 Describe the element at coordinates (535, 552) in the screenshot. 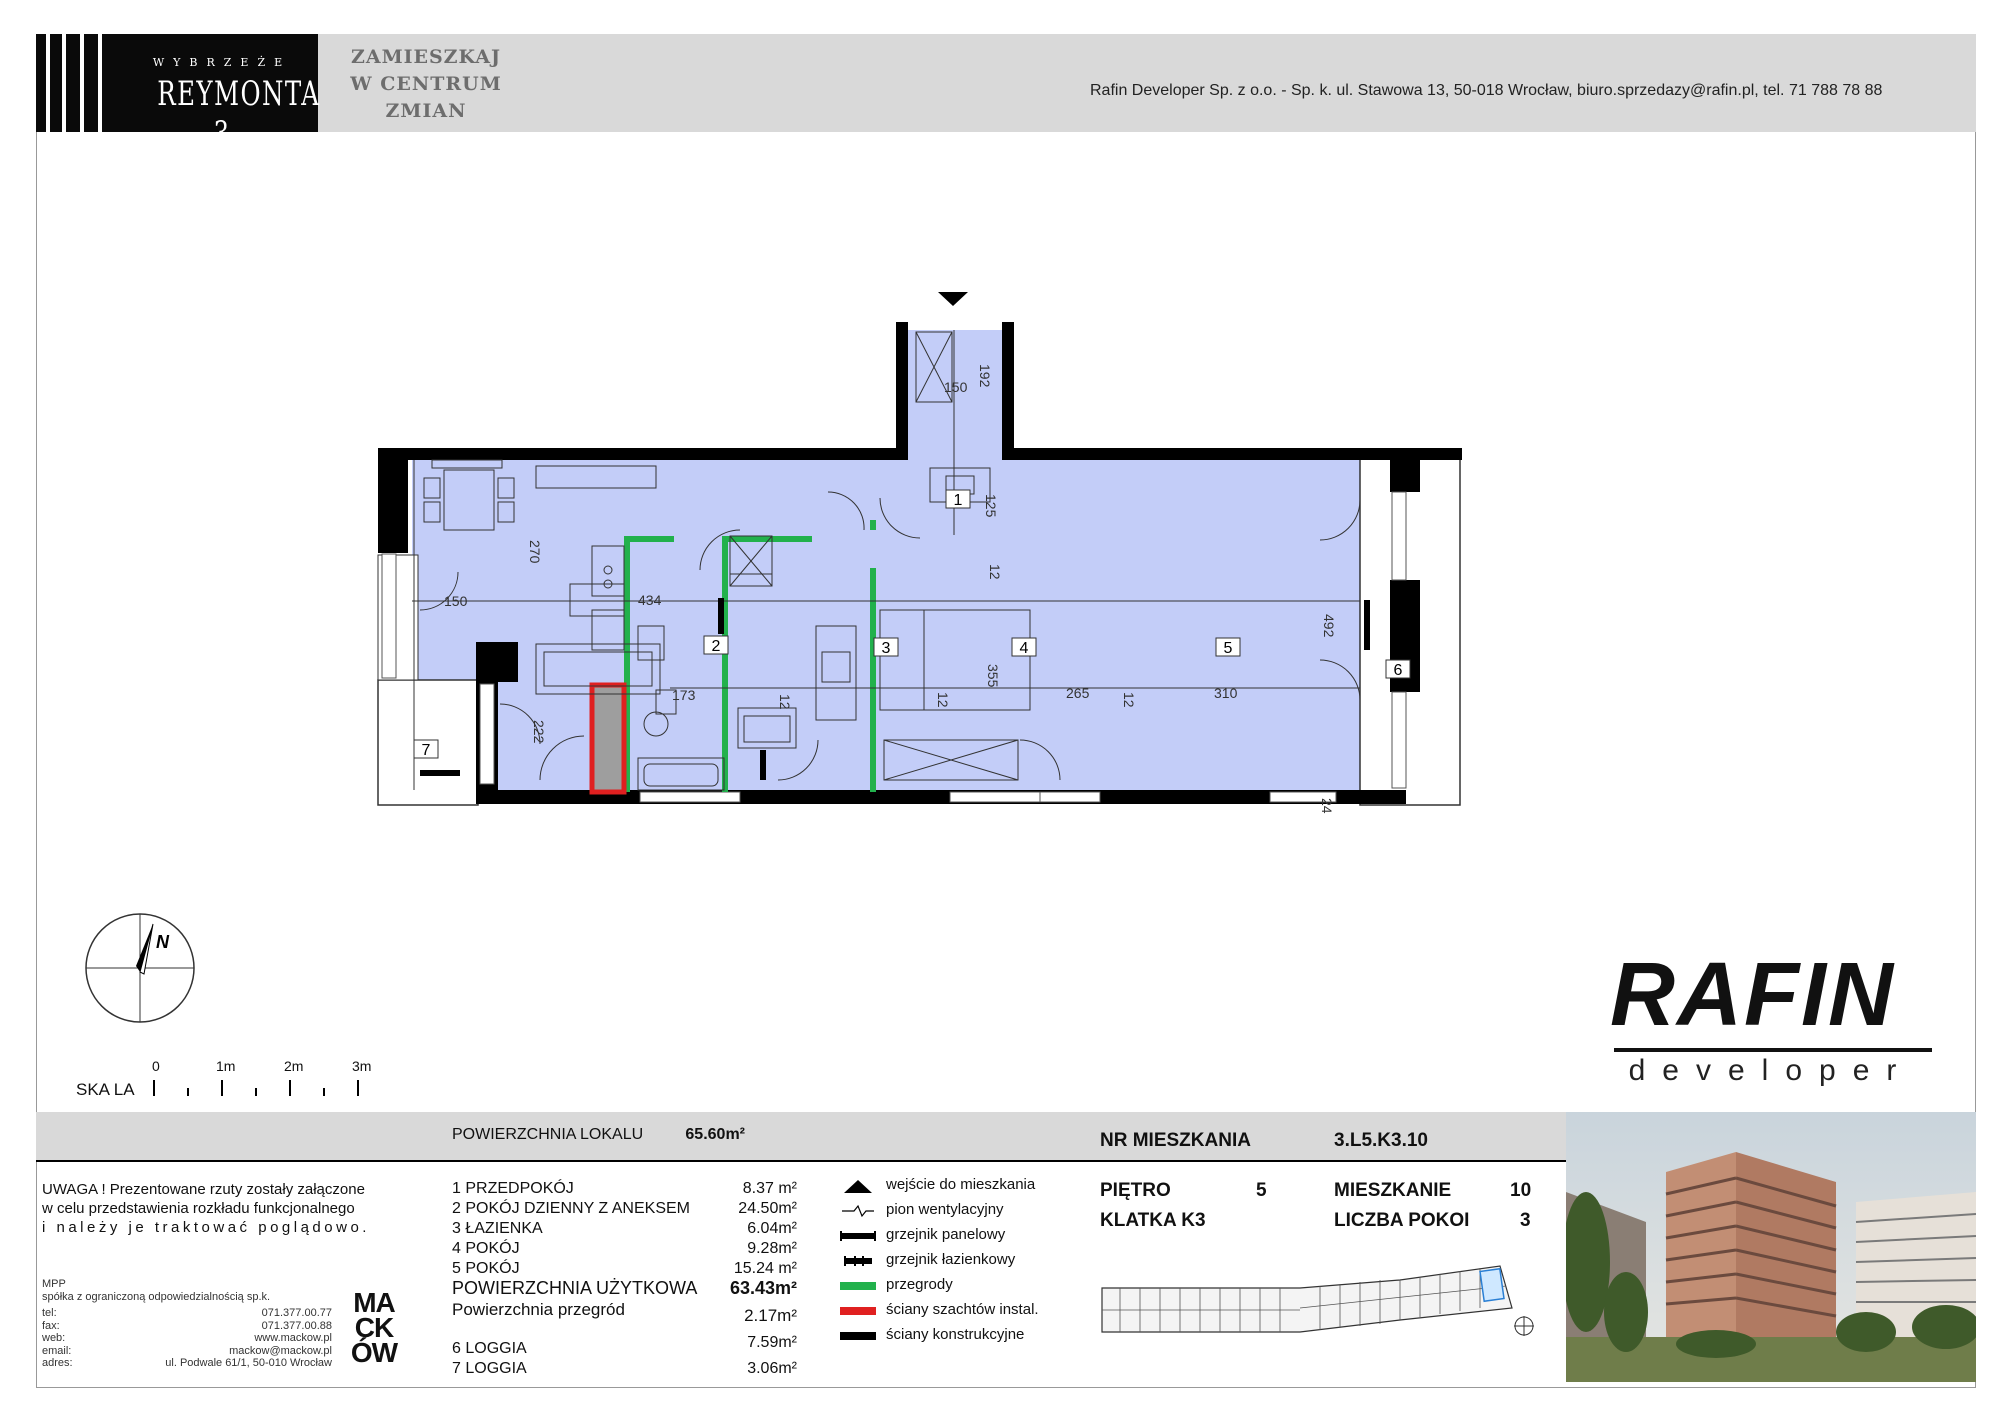

I see `dimension-label: 270` at that location.